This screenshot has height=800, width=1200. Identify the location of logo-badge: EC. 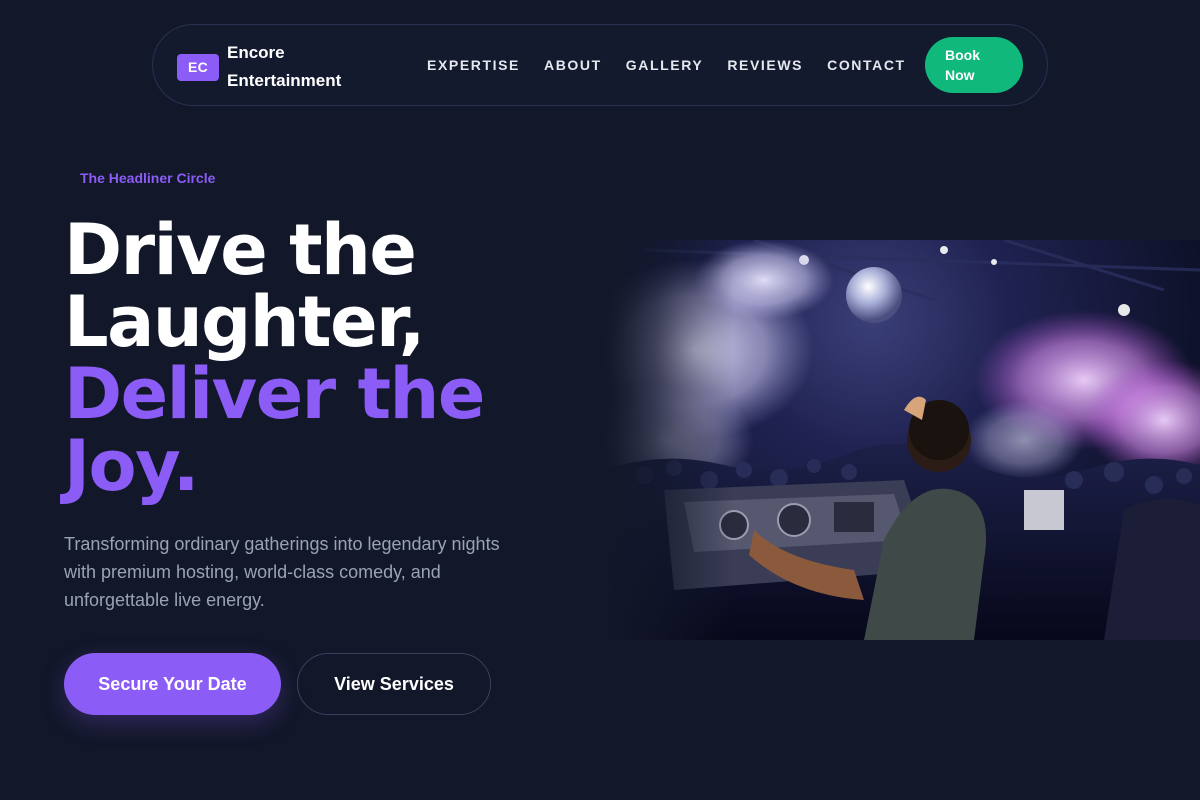
(198, 67).